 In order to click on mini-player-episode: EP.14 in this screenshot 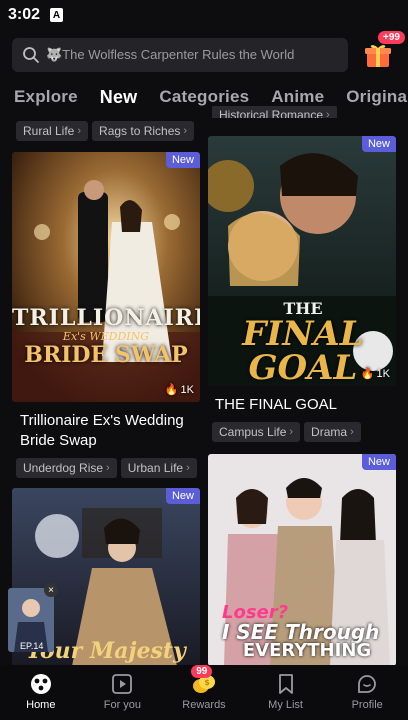, I will do `click(32, 646)`.